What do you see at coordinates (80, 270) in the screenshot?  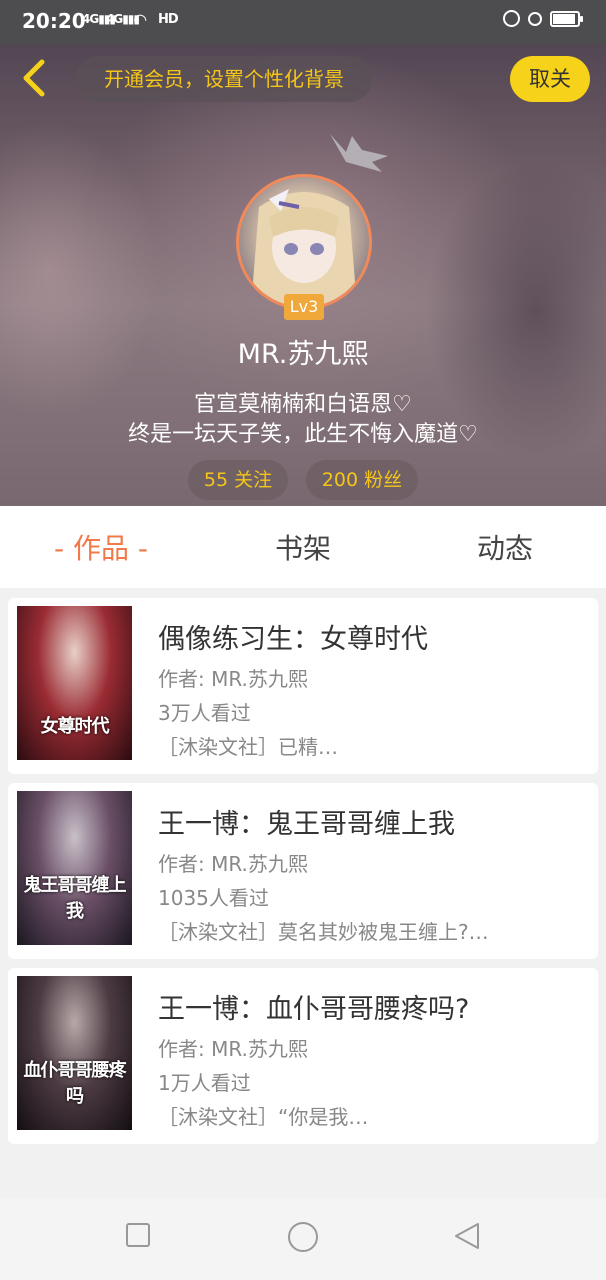 I see `background-blur-left` at bounding box center [80, 270].